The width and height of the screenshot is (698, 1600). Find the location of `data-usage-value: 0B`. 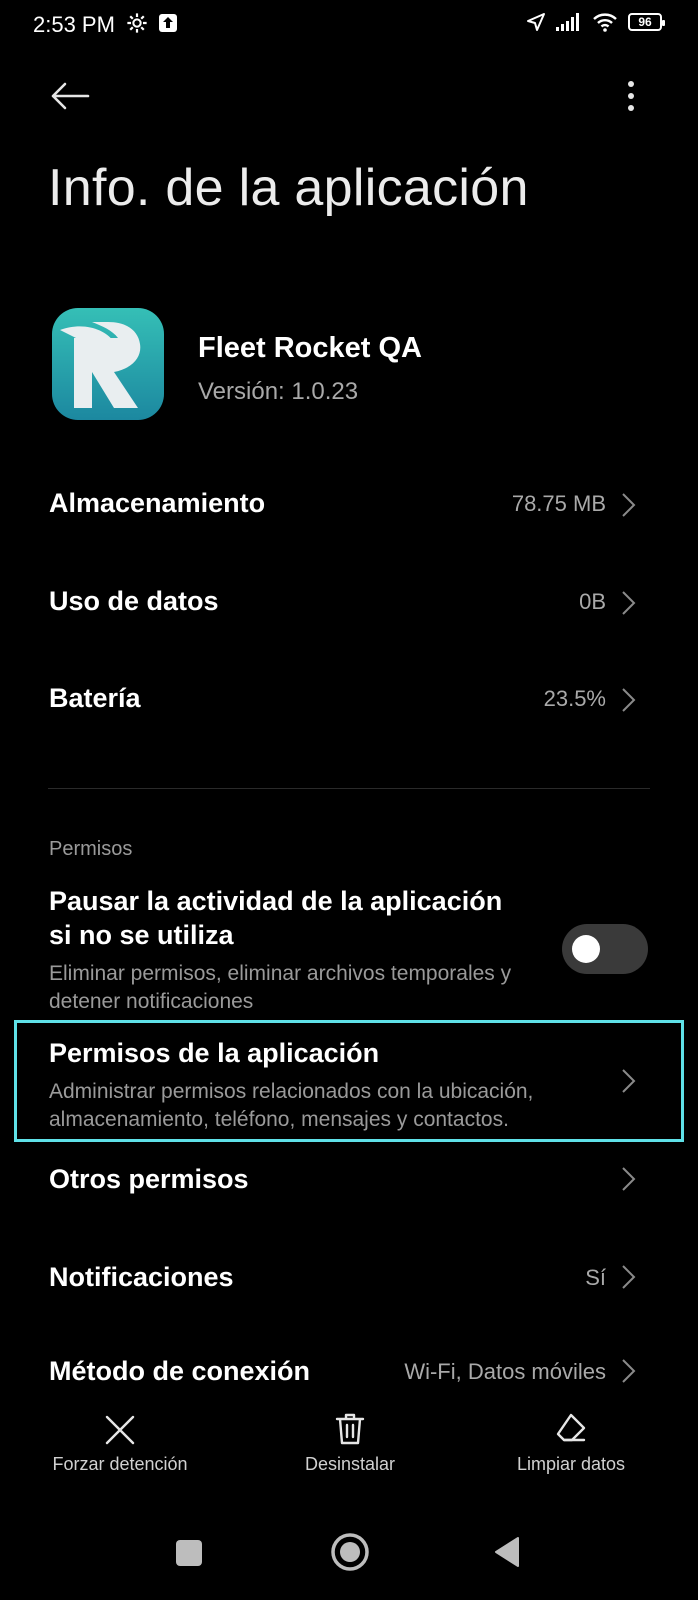

data-usage-value: 0B is located at coordinates (592, 601).